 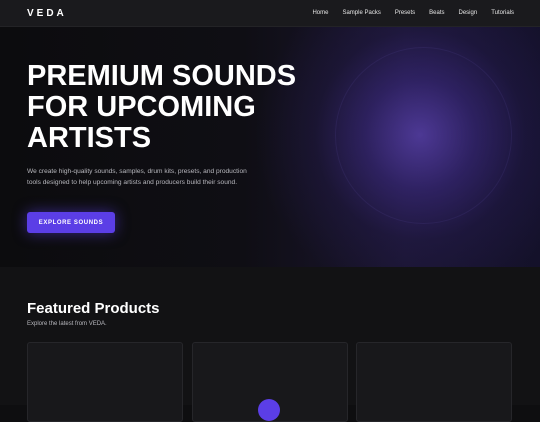 I want to click on featured-title: Featured Products, so click(x=93, y=308).